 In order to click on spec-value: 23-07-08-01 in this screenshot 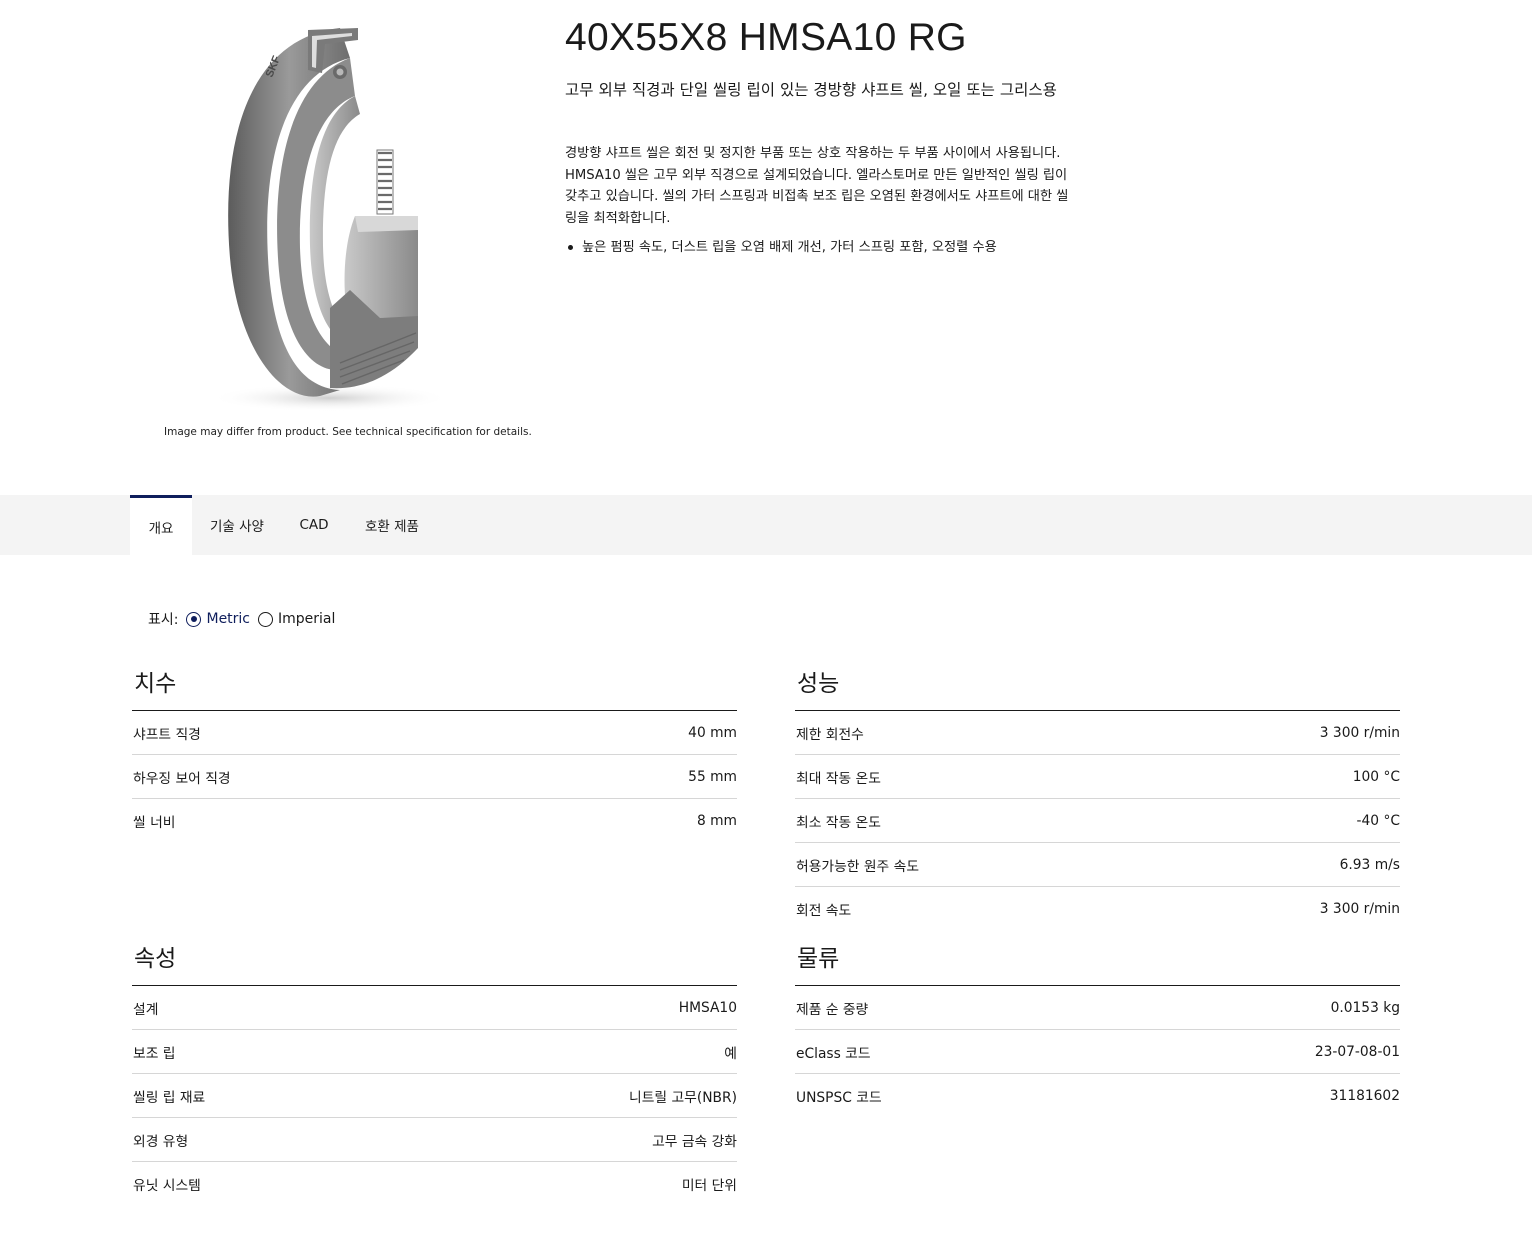, I will do `click(1357, 1051)`.